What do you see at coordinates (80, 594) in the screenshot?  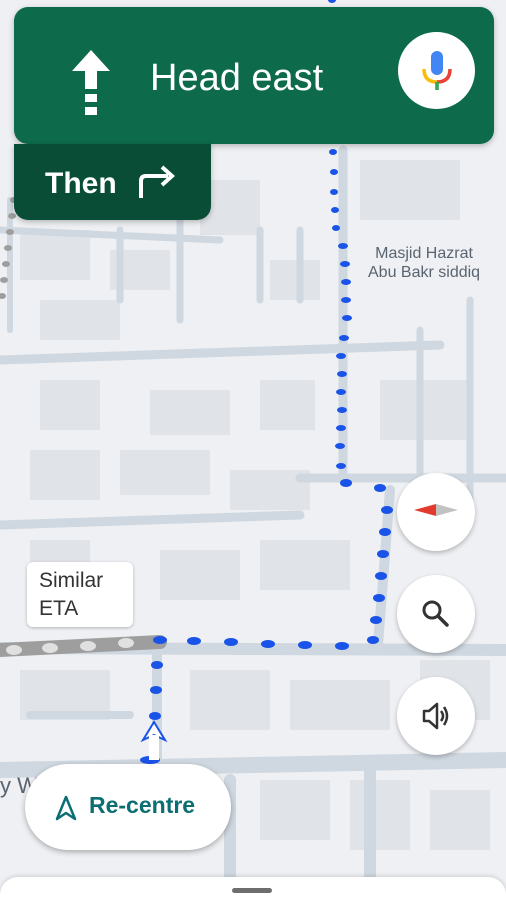 I see `similar-eta-bubble: Similar ETA` at bounding box center [80, 594].